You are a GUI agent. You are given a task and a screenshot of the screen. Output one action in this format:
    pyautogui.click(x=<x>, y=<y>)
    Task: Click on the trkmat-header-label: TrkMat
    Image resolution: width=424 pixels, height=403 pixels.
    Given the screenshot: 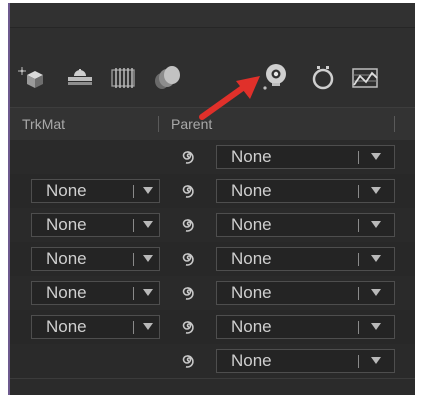 What is the action you would take?
    pyautogui.click(x=44, y=124)
    